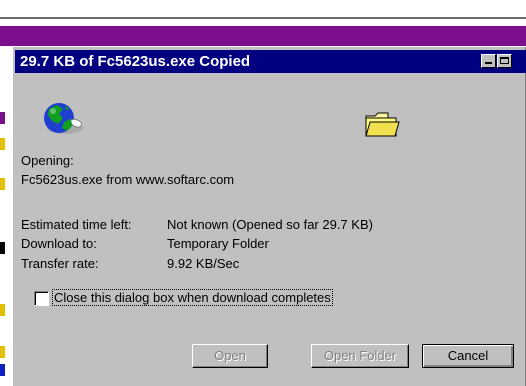 The height and width of the screenshot is (386, 526). What do you see at coordinates (59, 243) in the screenshot?
I see `download-to-label: Download to:` at bounding box center [59, 243].